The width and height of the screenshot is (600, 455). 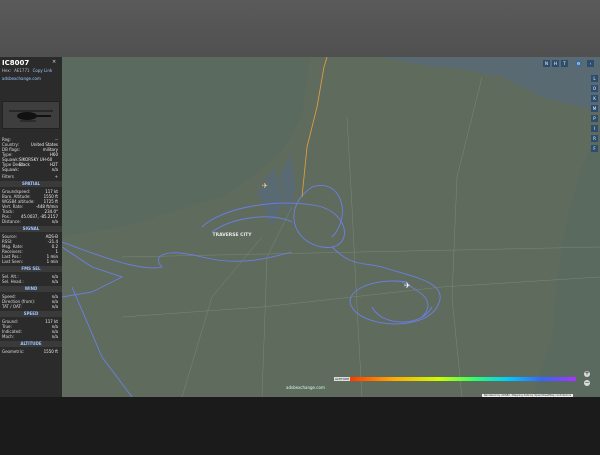 I want to click on adsbx-logo: adsbexchange.com, so click(x=305, y=387).